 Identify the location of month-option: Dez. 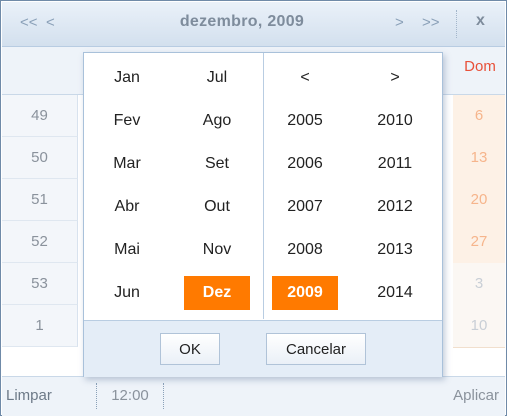
(217, 293).